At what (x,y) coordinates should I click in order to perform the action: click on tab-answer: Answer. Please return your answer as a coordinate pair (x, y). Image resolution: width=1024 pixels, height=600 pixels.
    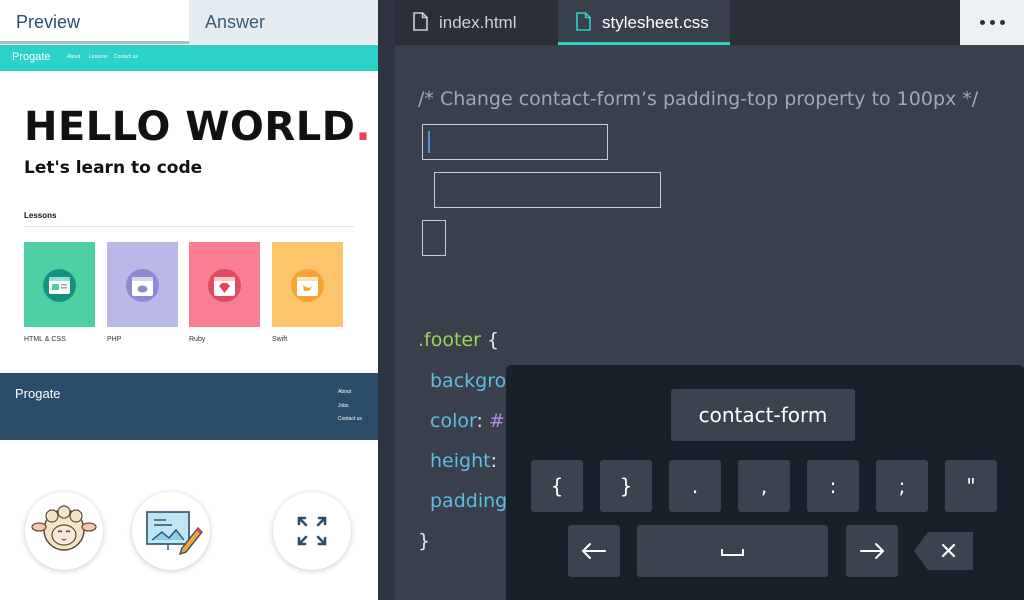
    Looking at the image, I should click on (283, 22).